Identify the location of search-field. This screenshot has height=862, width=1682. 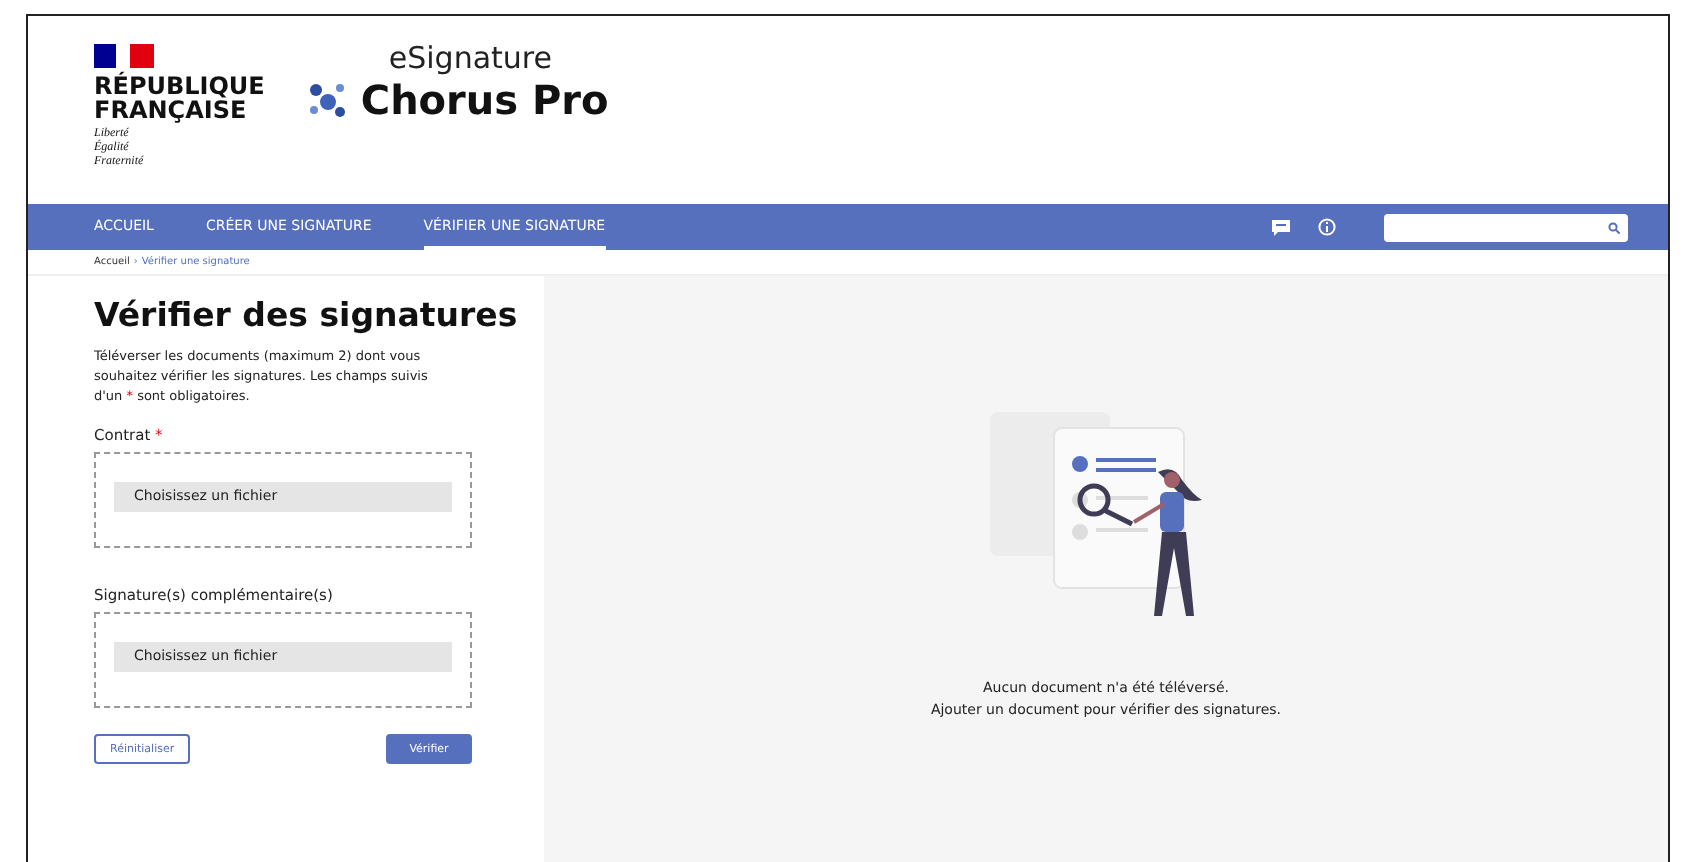
(1506, 227).